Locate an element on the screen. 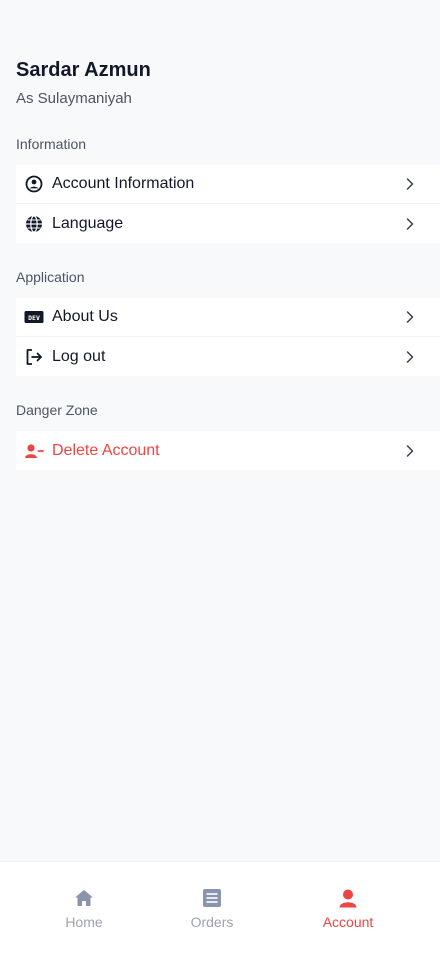 This screenshot has height=956, width=440. tab-account: Account is located at coordinates (348, 908).